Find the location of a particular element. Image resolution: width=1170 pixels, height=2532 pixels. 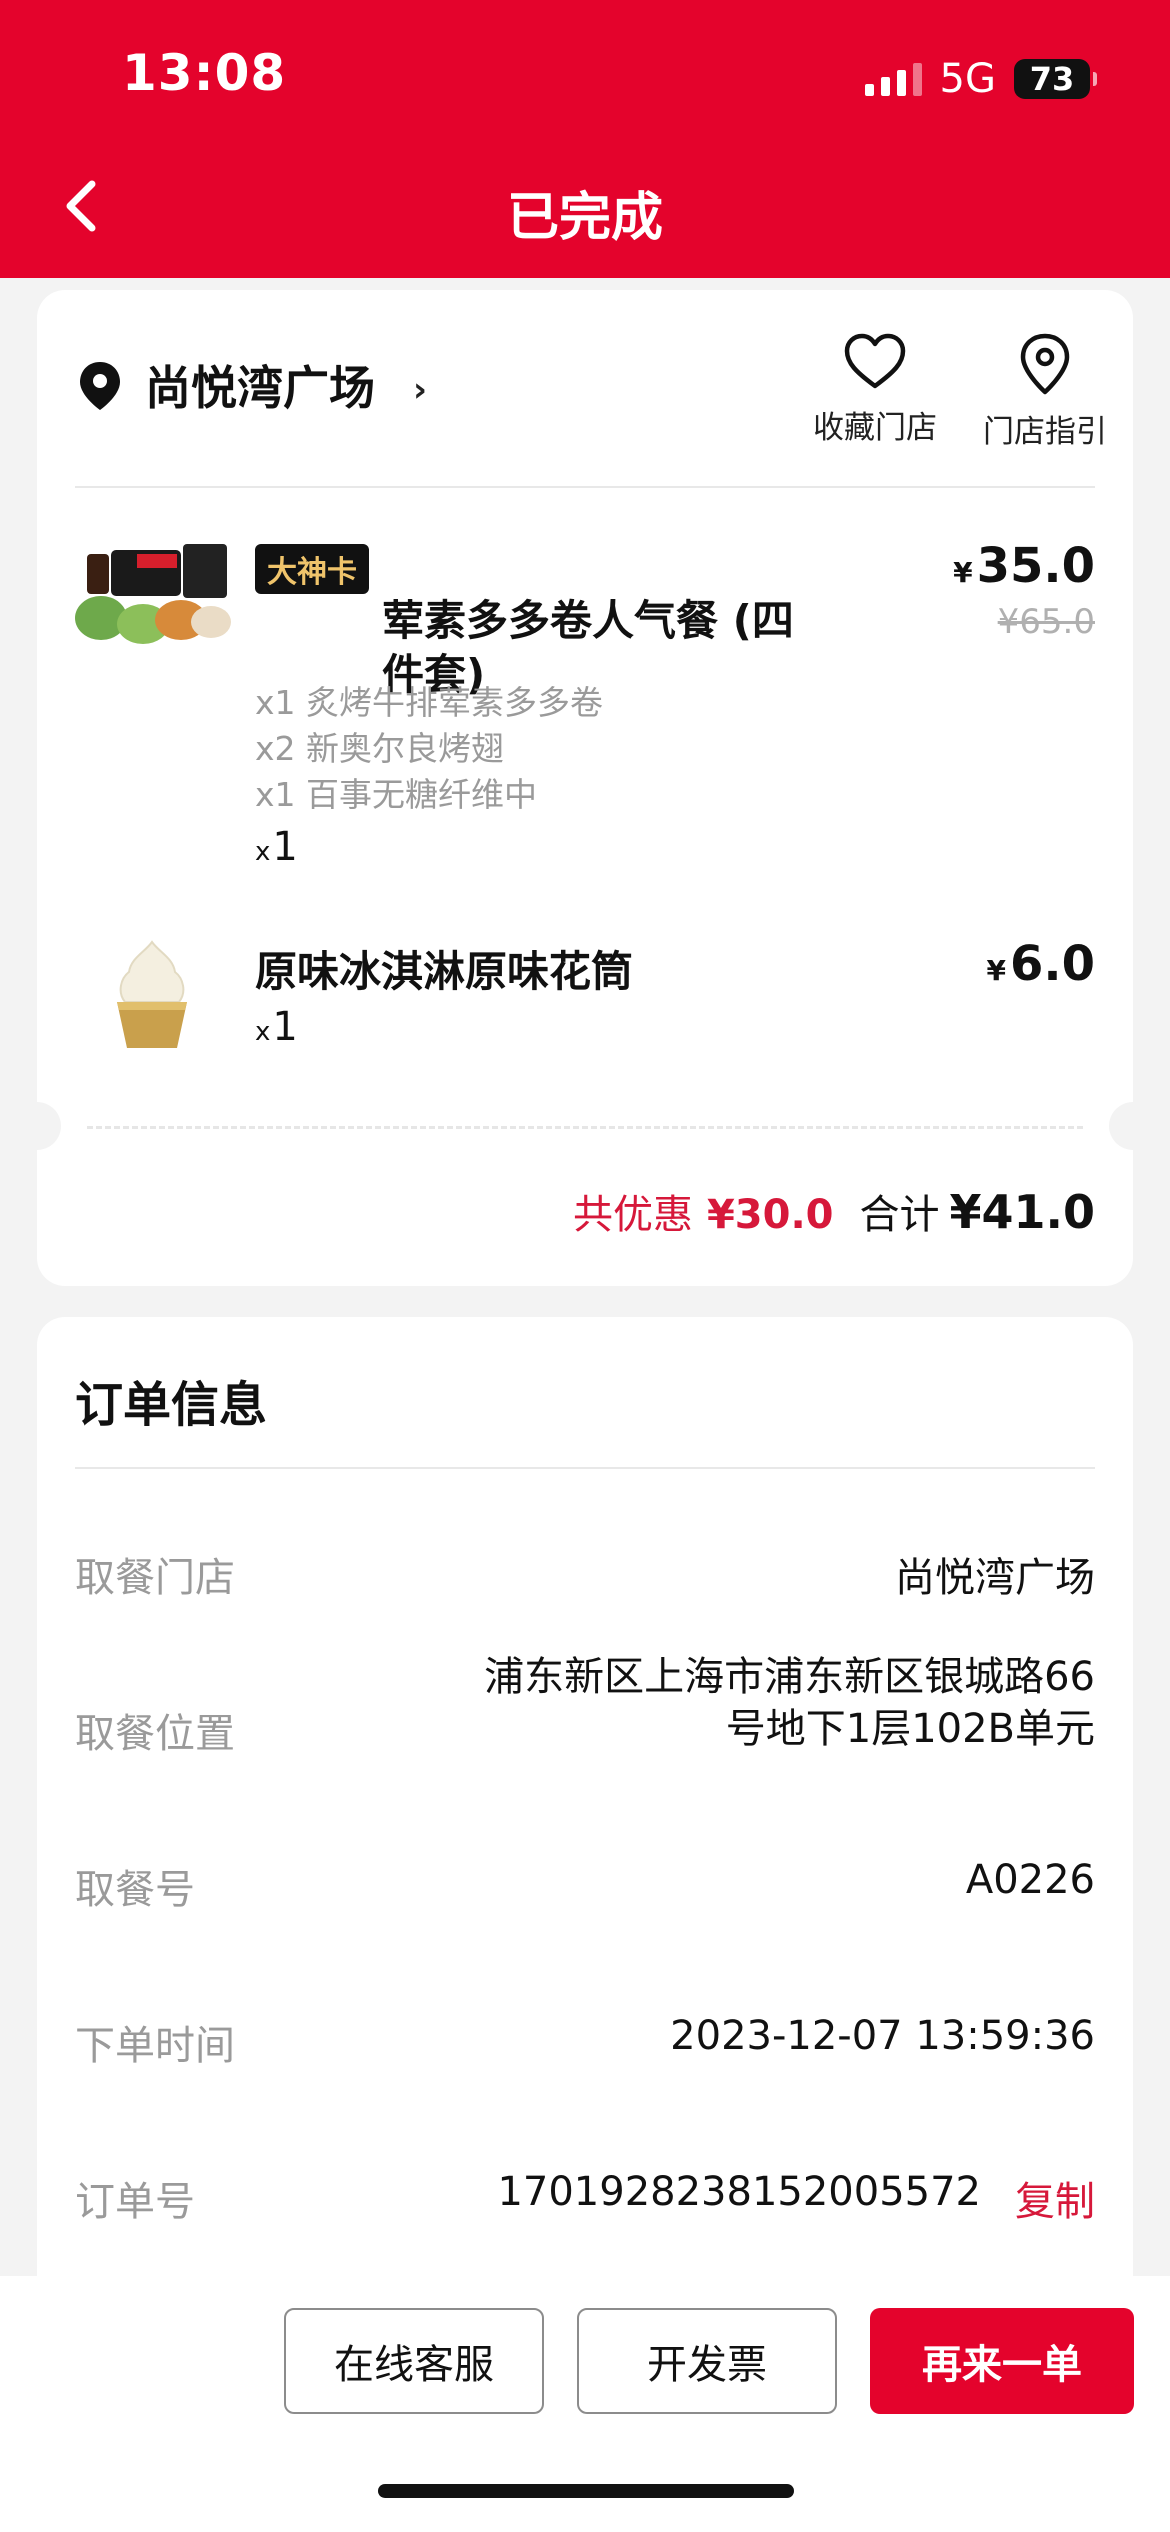

signal-icon is located at coordinates (893, 79).